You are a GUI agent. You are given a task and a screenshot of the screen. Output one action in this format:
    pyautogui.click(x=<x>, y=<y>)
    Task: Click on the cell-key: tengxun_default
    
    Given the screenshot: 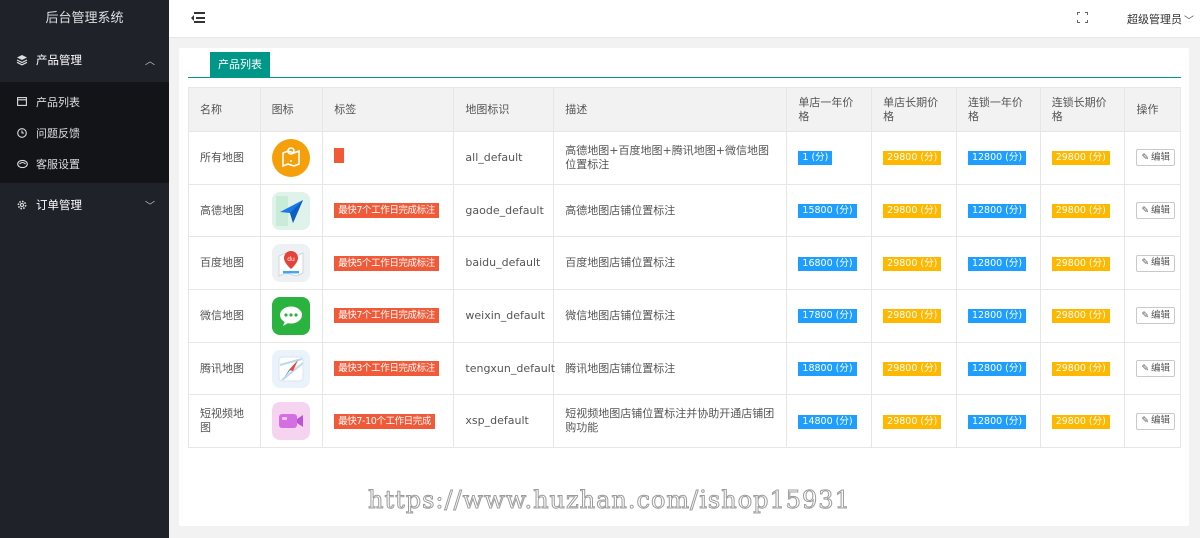 What is the action you would take?
    pyautogui.click(x=504, y=368)
    